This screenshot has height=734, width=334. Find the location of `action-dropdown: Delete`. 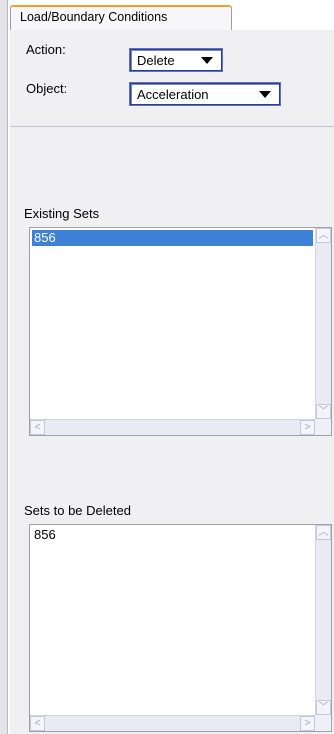

action-dropdown: Delete is located at coordinates (176, 60).